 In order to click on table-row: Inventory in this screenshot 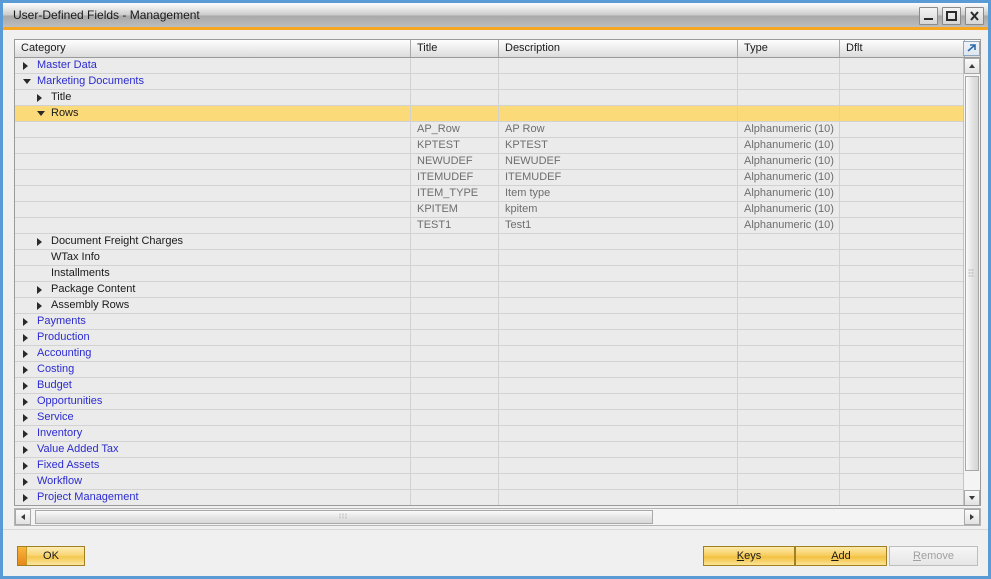, I will do `click(490, 434)`.